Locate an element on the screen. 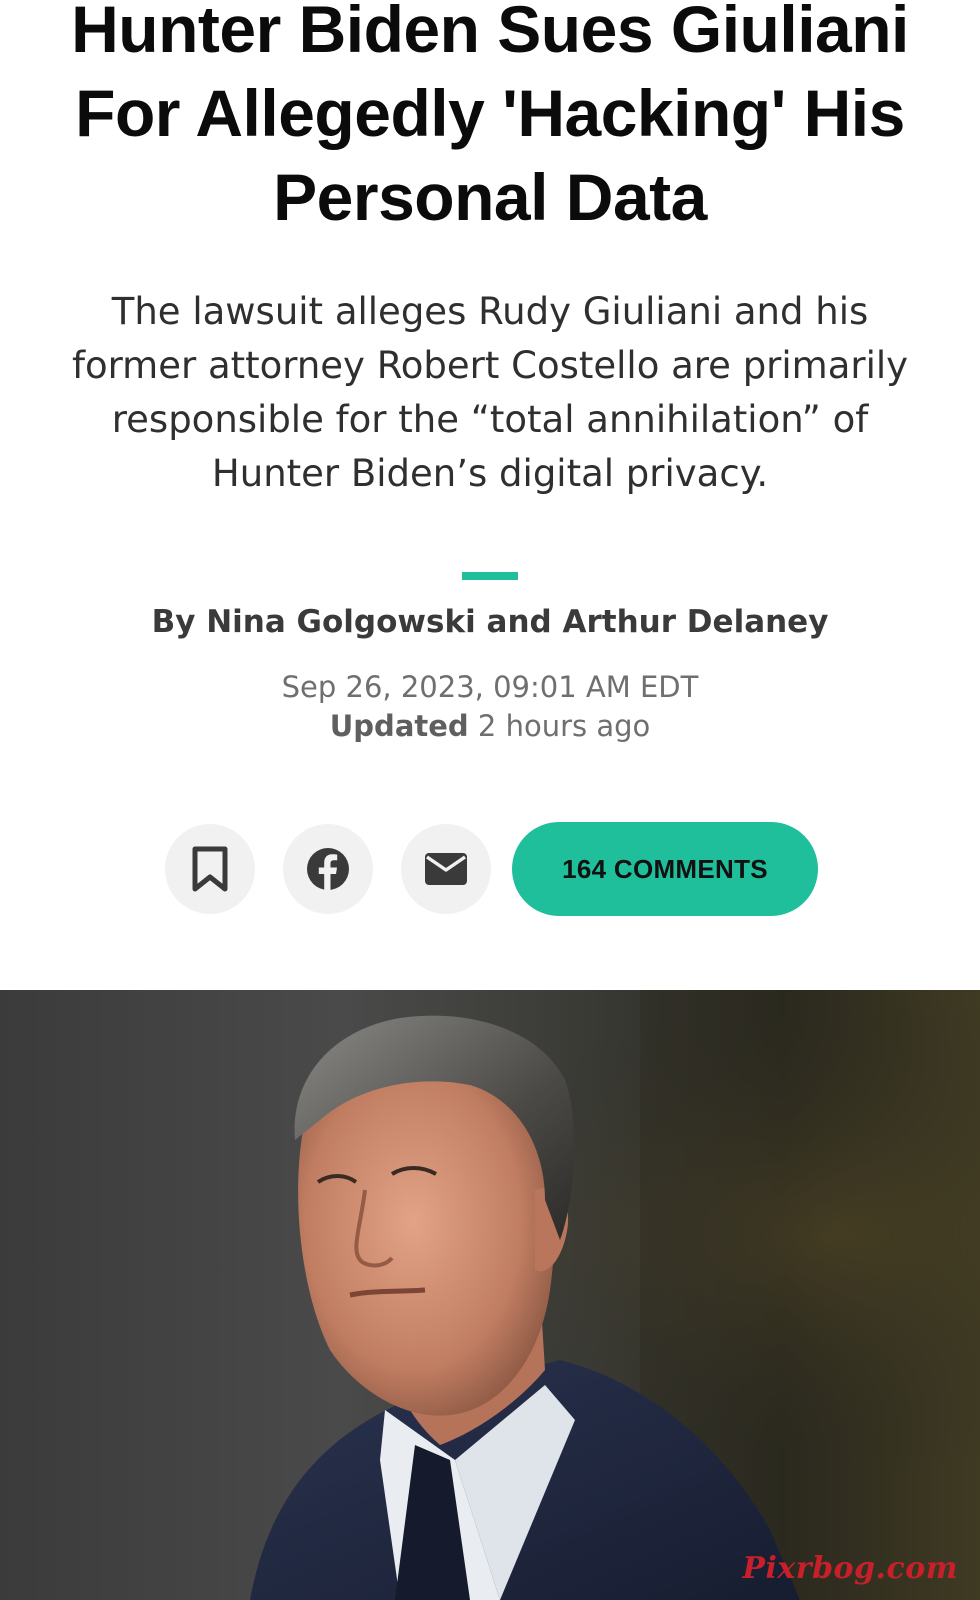 This screenshot has height=1600, width=980. bookmark-icon is located at coordinates (210, 869).